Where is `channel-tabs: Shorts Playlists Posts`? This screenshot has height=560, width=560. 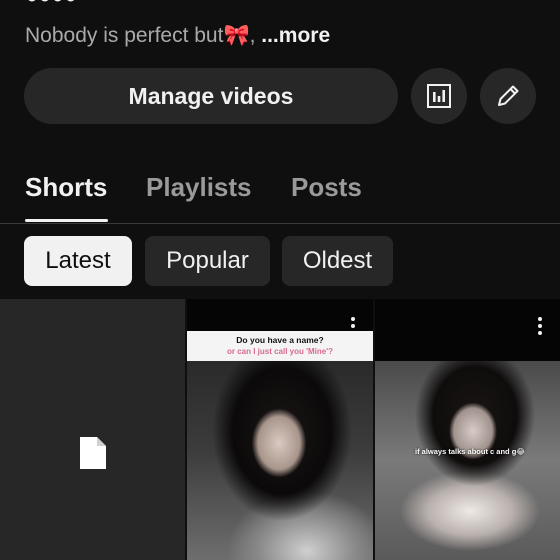
channel-tabs: Shorts Playlists Posts is located at coordinates (280, 192).